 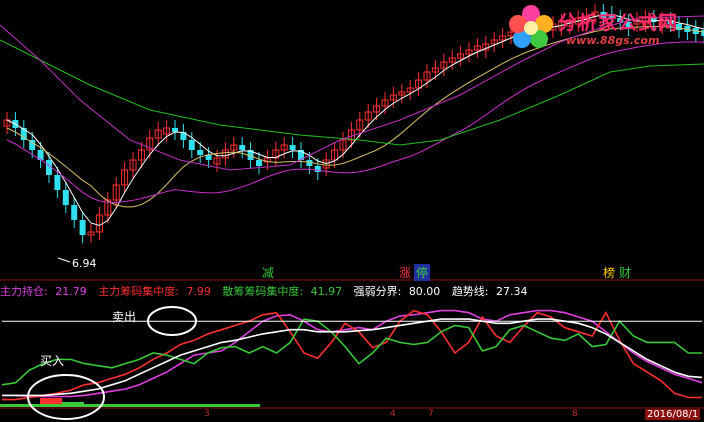 I want to click on x-tick: 3, so click(x=207, y=414).